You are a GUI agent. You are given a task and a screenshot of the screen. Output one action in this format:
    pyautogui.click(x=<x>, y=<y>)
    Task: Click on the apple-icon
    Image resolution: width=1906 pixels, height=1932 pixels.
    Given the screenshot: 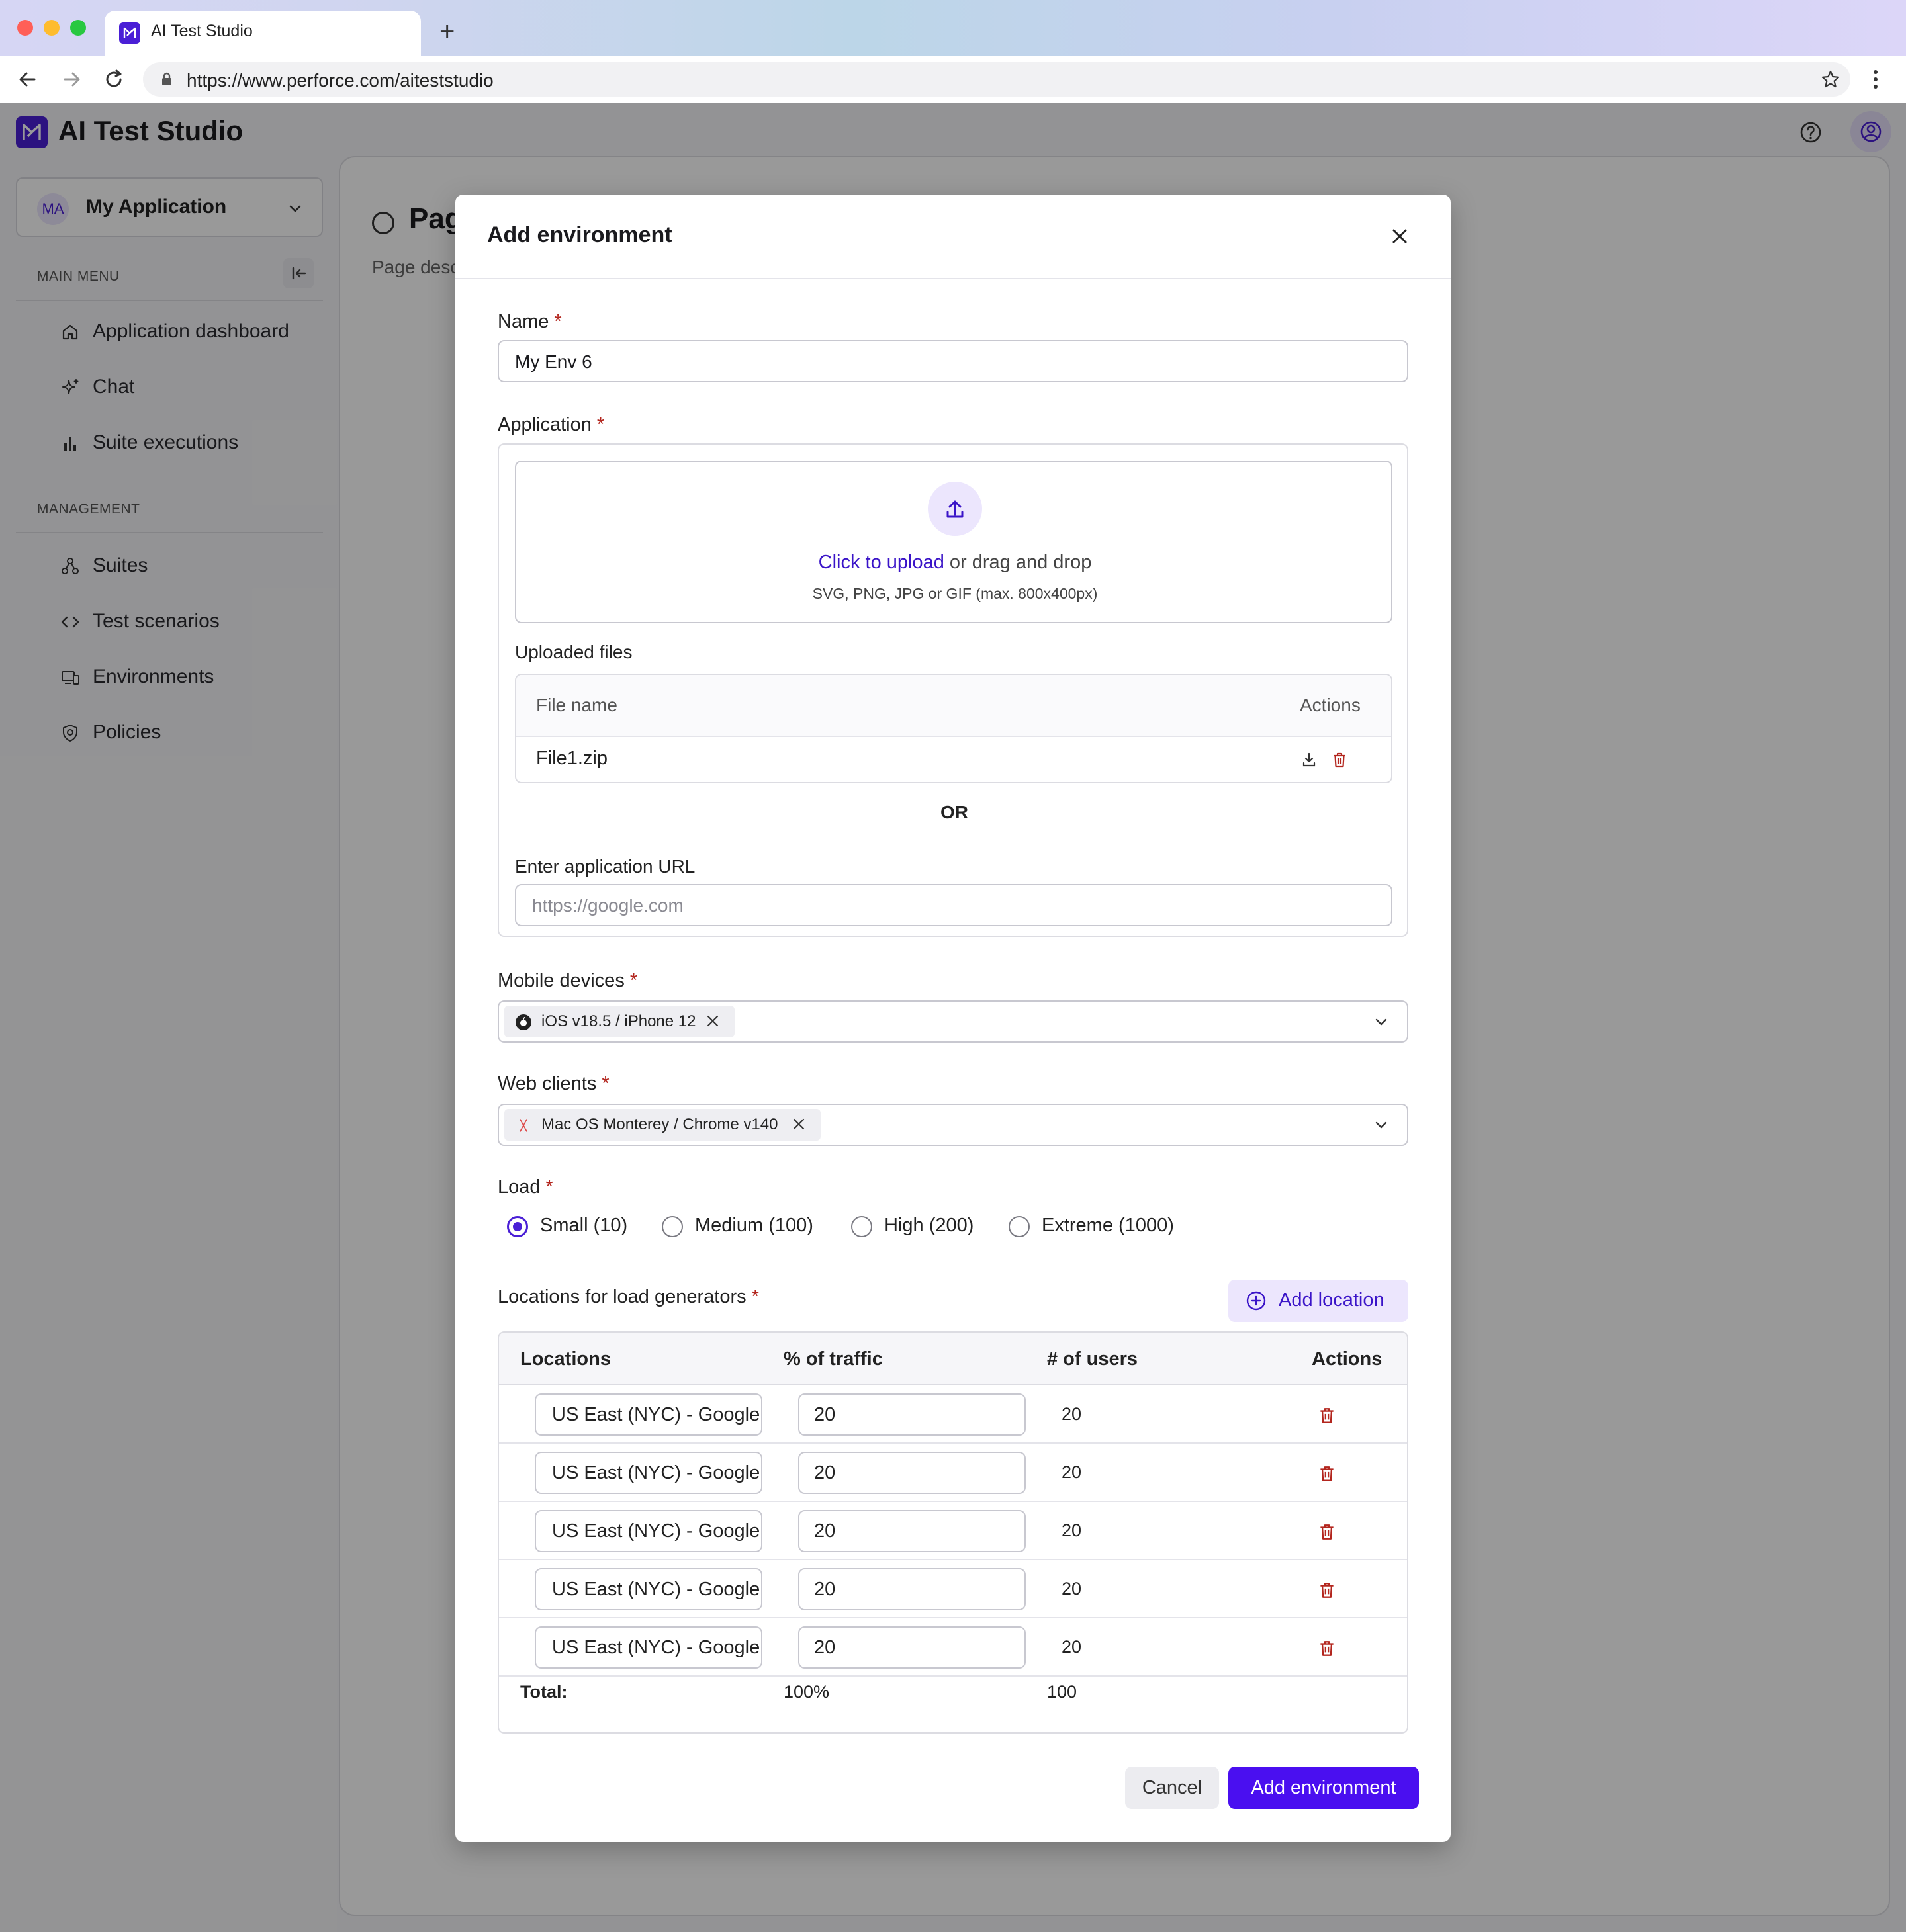 What is the action you would take?
    pyautogui.click(x=523, y=1022)
    